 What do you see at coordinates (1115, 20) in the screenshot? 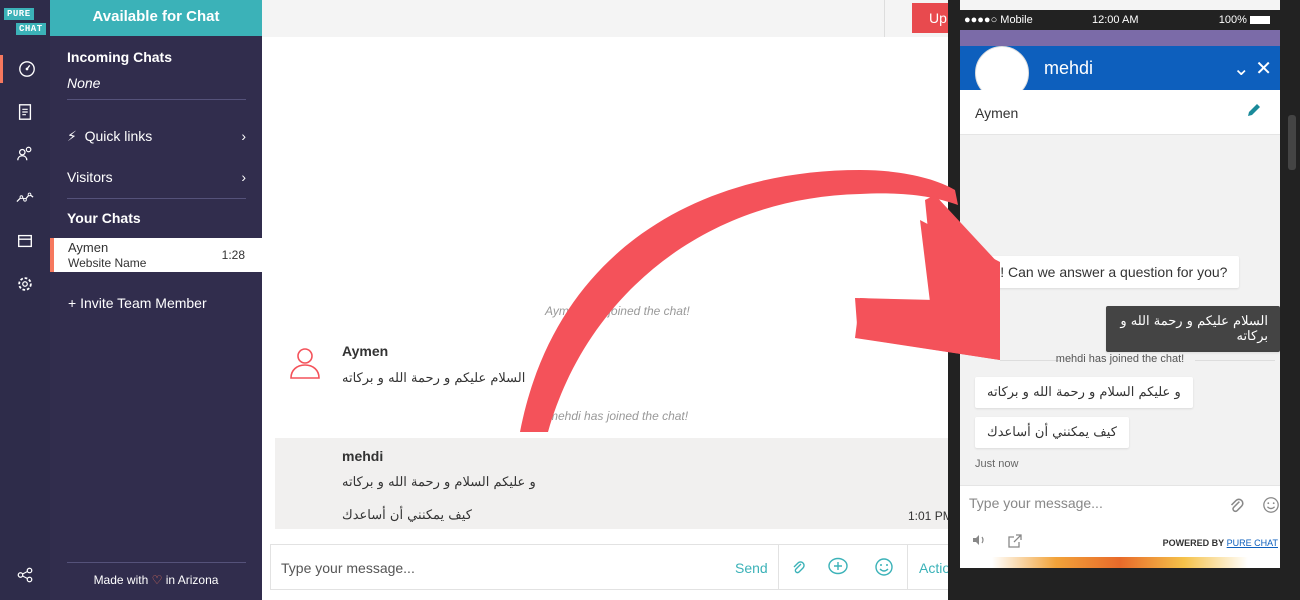
I see `status-time: 12:00 AM` at bounding box center [1115, 20].